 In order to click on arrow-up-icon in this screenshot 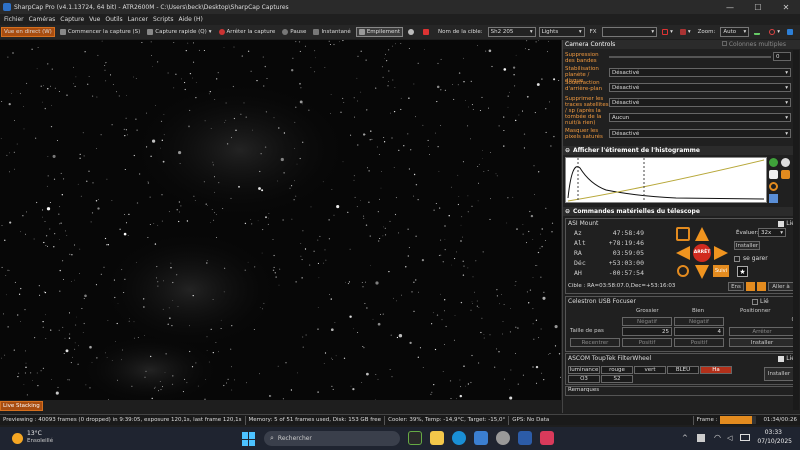, I will do `click(702, 234)`.